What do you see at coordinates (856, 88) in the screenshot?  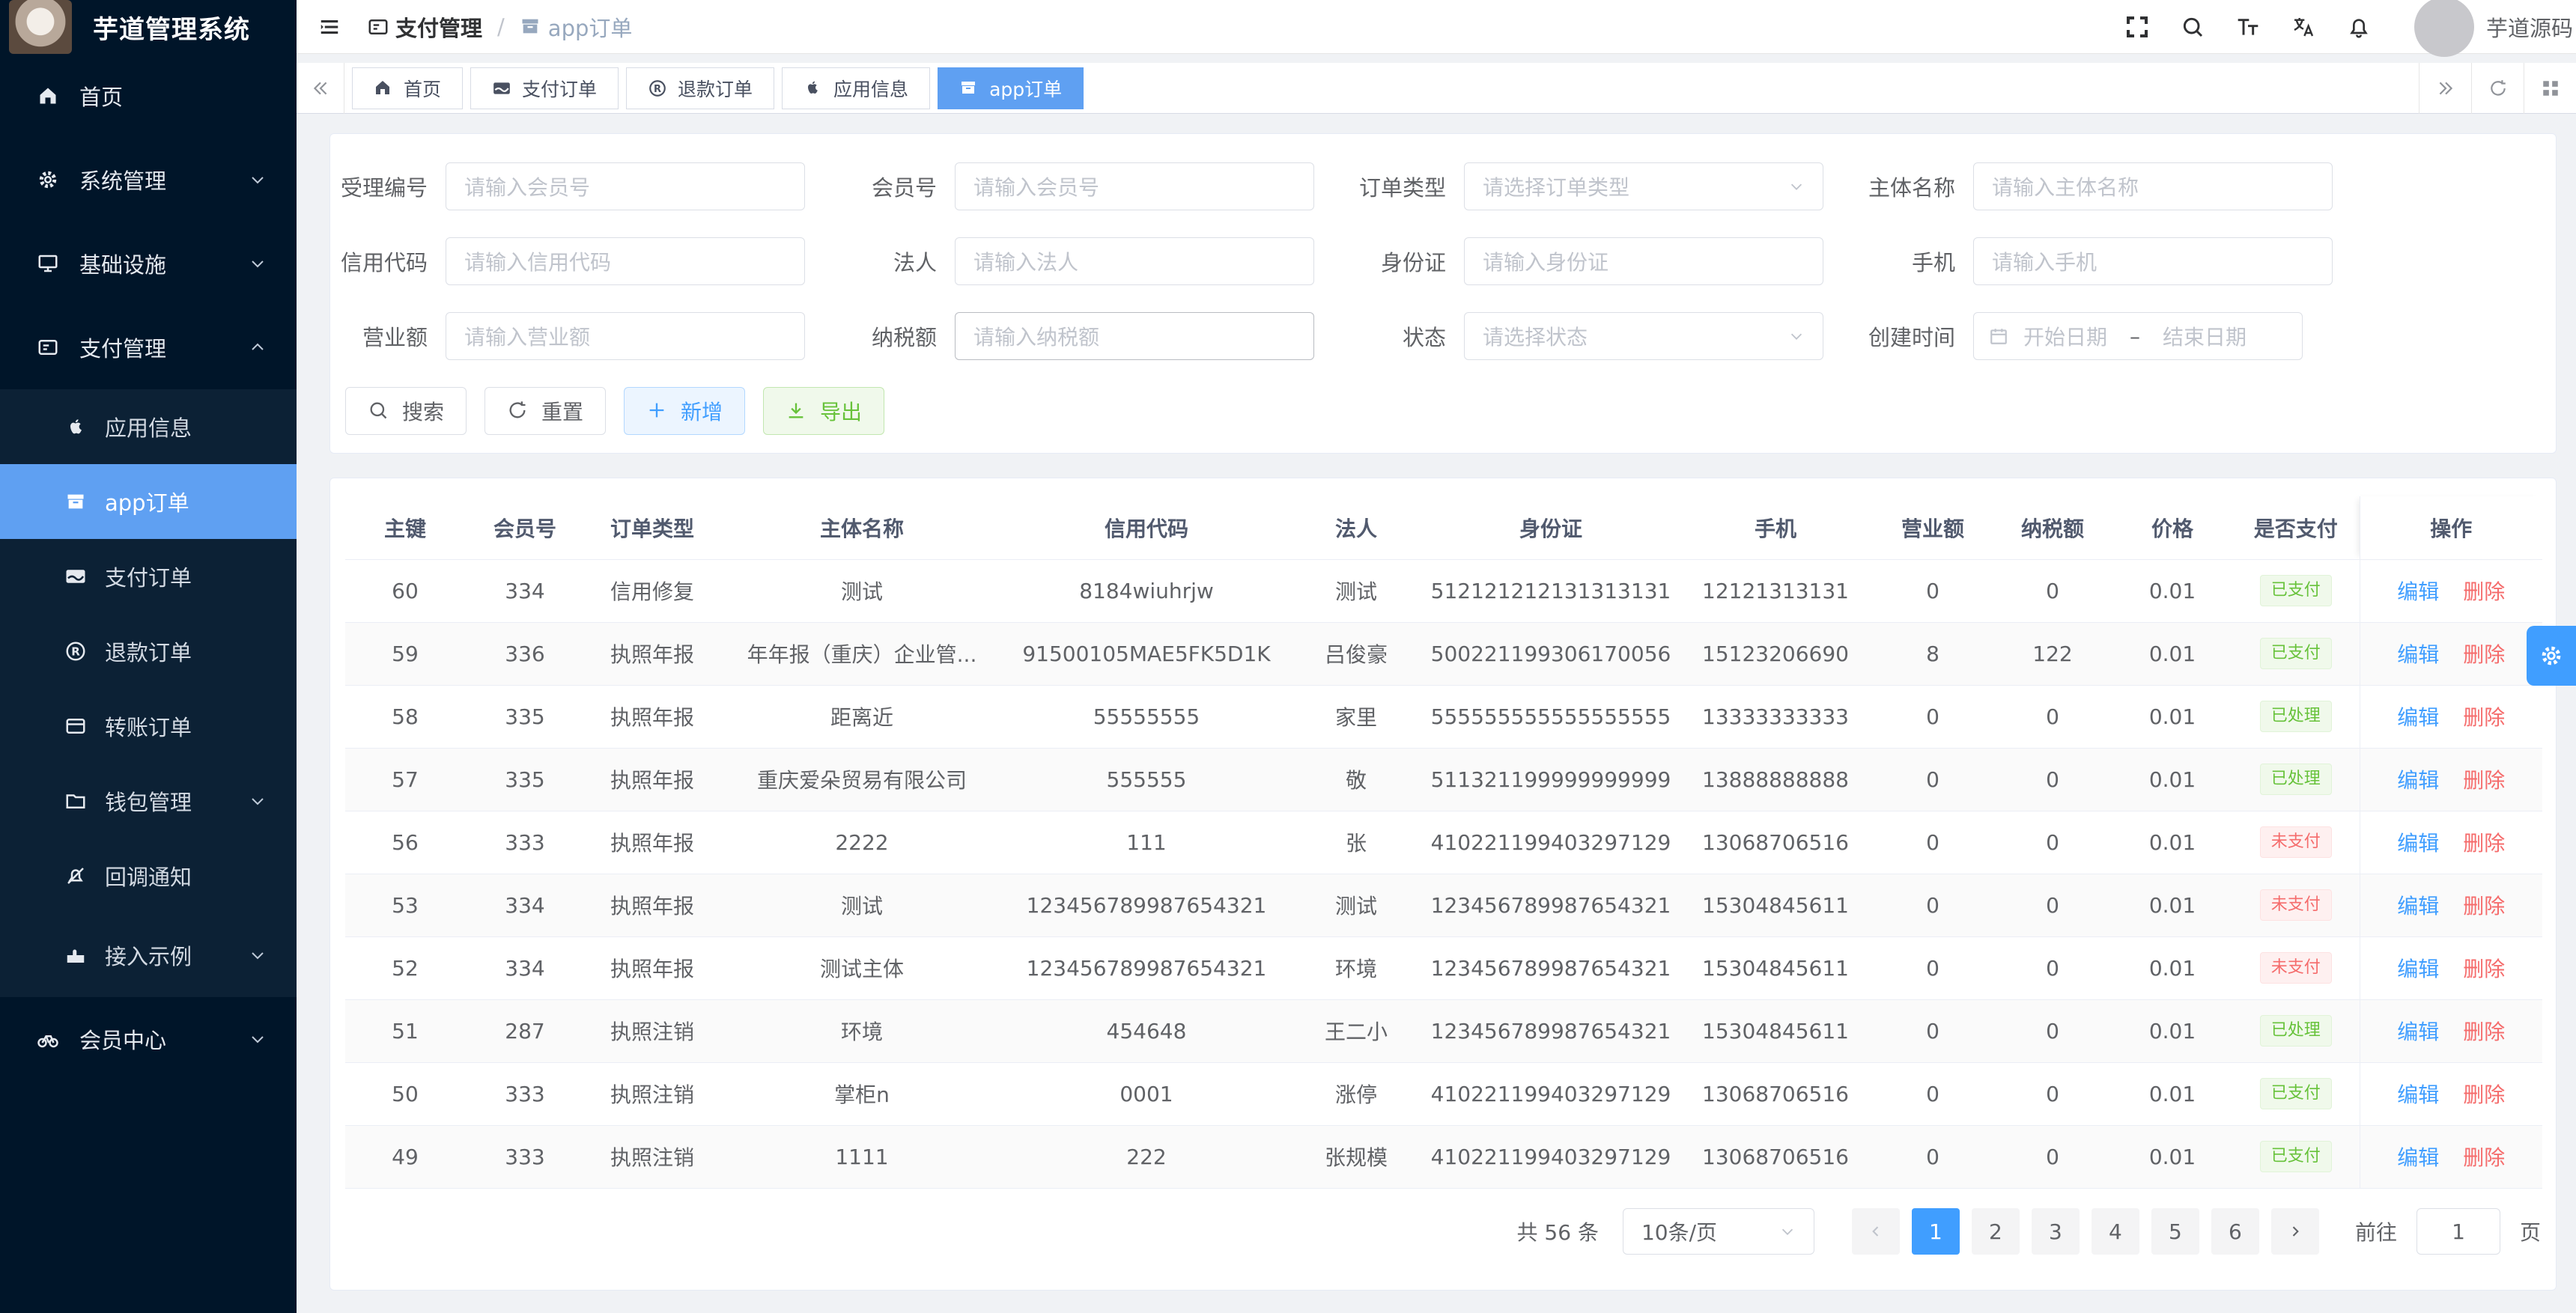 I see `tag-app-info: 应用信息` at bounding box center [856, 88].